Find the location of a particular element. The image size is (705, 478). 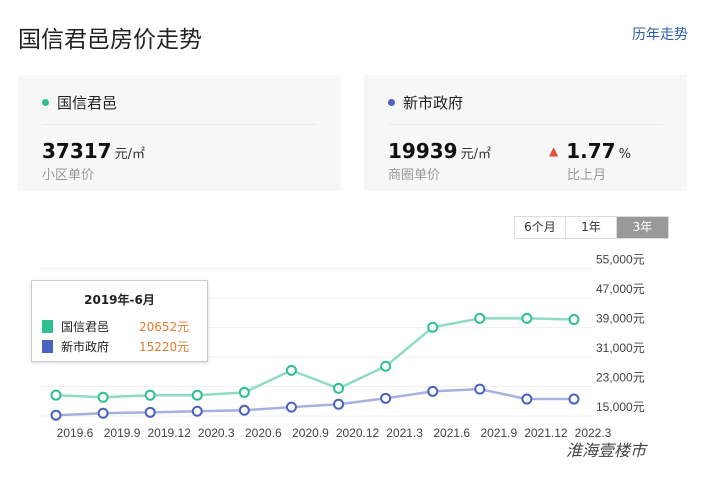

tooltip-series-name: 新市政府 is located at coordinates (85, 347).